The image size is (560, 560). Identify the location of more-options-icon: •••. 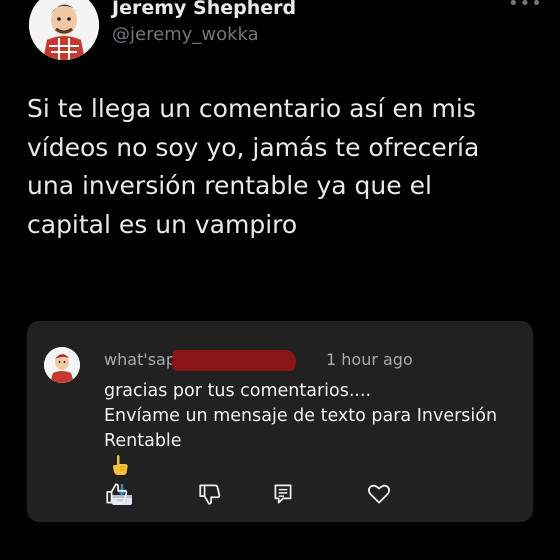
(525, 7).